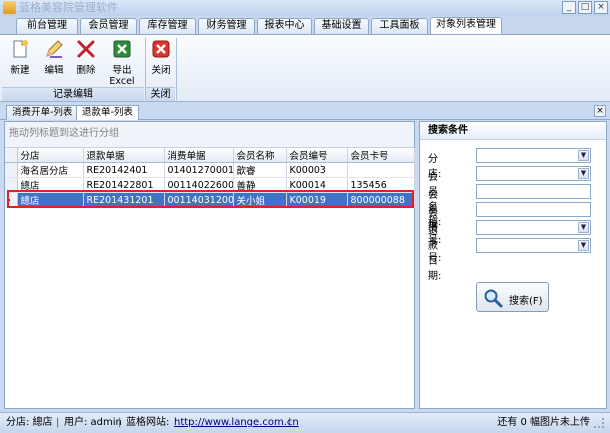  I want to click on app-logo-icon, so click(9, 7).